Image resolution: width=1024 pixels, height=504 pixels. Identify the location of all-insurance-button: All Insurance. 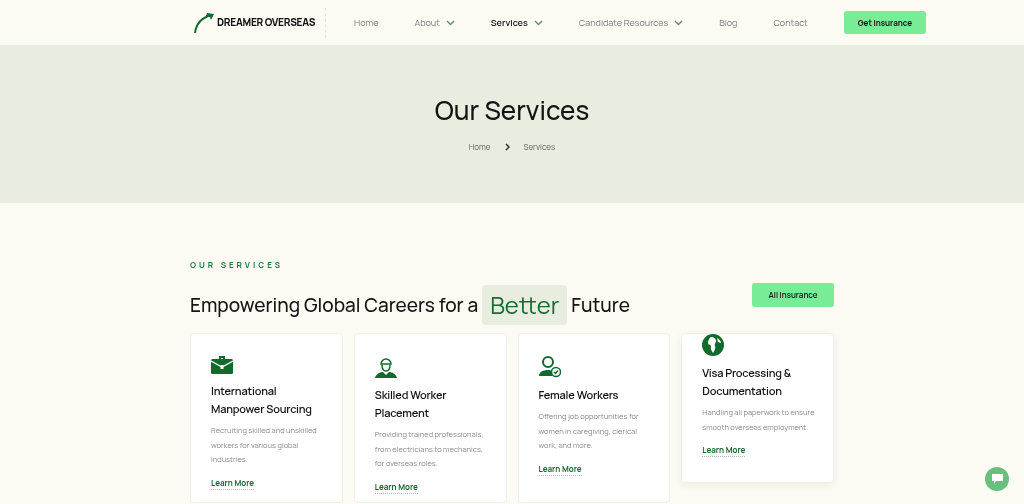
(793, 295).